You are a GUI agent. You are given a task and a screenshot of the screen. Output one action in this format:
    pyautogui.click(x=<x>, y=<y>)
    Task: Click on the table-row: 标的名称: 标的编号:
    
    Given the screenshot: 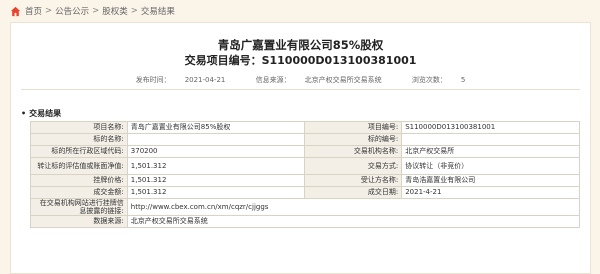 What is the action you would take?
    pyautogui.click(x=305, y=139)
    